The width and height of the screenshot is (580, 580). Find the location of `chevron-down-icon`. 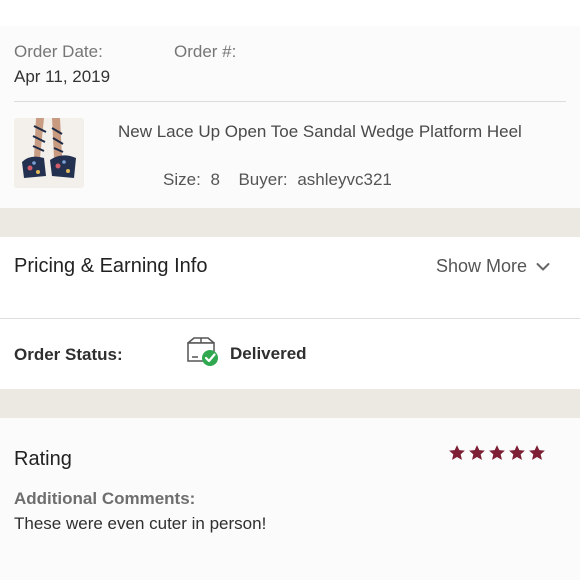

chevron-down-icon is located at coordinates (543, 267).